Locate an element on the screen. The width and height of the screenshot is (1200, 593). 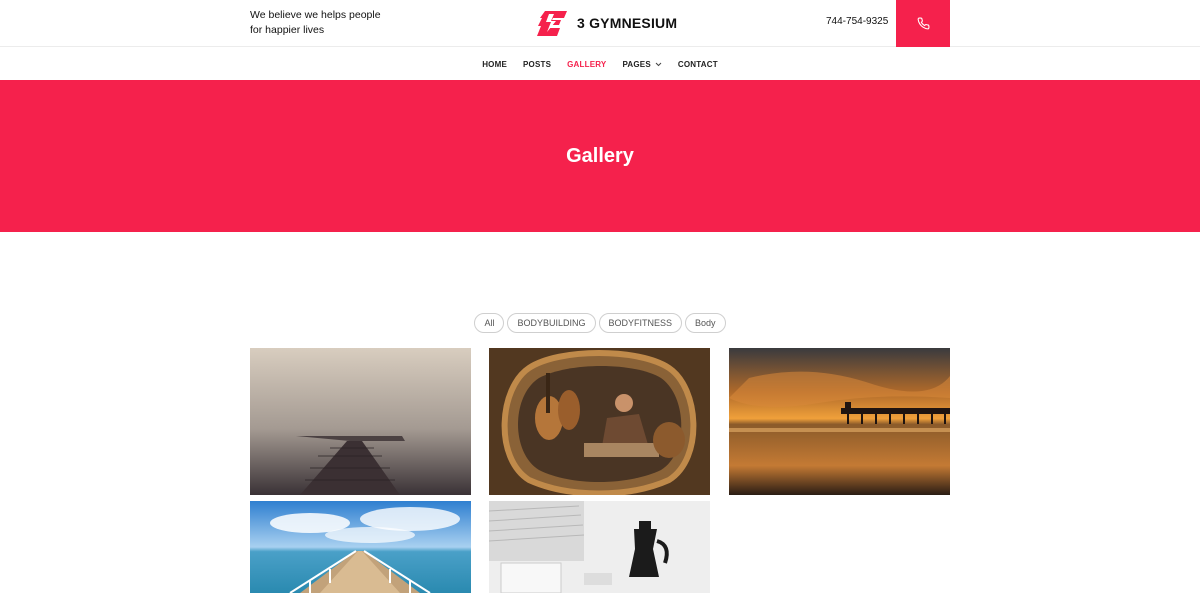
lightning-e-logo-icon is located at coordinates (552, 23).